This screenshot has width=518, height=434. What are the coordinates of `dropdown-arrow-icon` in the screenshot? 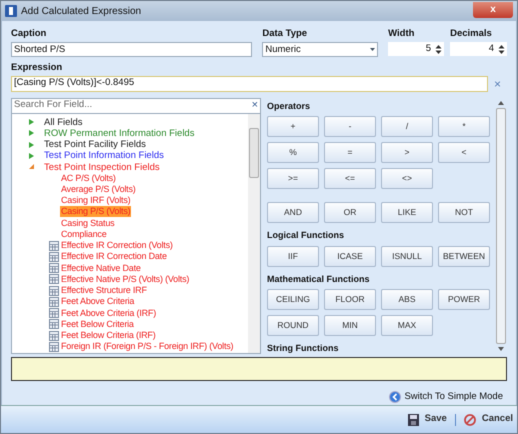 It's located at (373, 50).